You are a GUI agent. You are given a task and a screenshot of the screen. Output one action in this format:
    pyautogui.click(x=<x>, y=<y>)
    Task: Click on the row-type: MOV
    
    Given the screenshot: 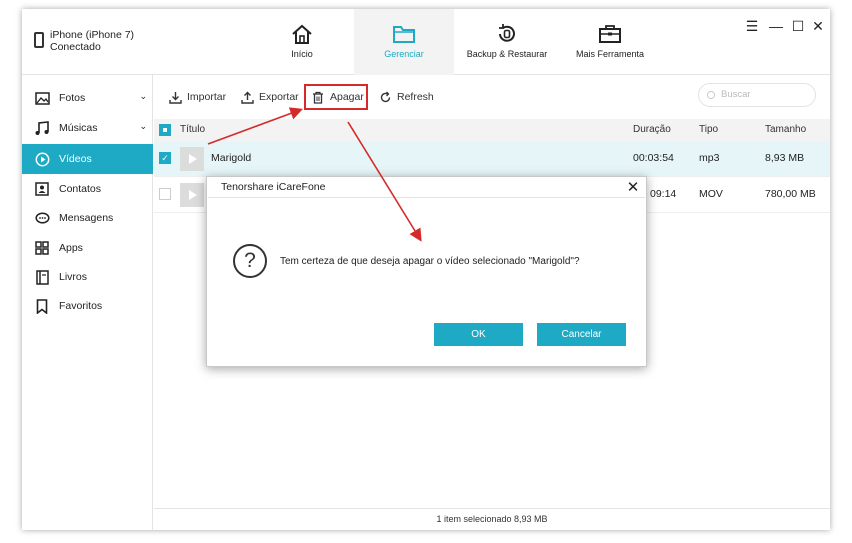 What is the action you would take?
    pyautogui.click(x=711, y=194)
    